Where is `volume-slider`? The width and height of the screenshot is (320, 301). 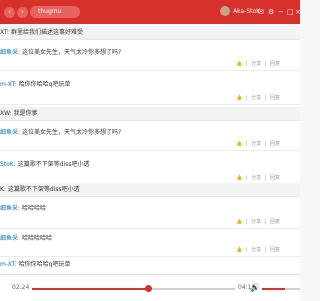
volume-slider is located at coordinates (281, 289).